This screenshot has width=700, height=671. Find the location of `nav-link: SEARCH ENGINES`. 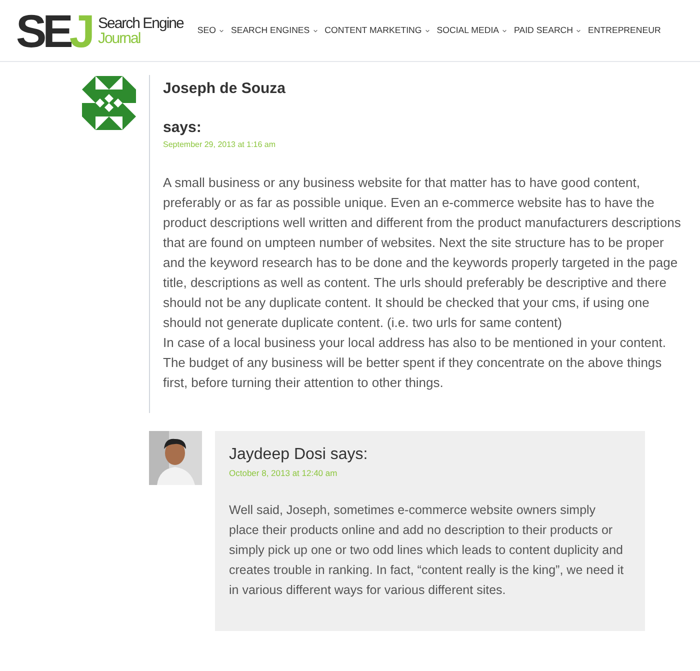

nav-link: SEARCH ENGINES is located at coordinates (274, 31).